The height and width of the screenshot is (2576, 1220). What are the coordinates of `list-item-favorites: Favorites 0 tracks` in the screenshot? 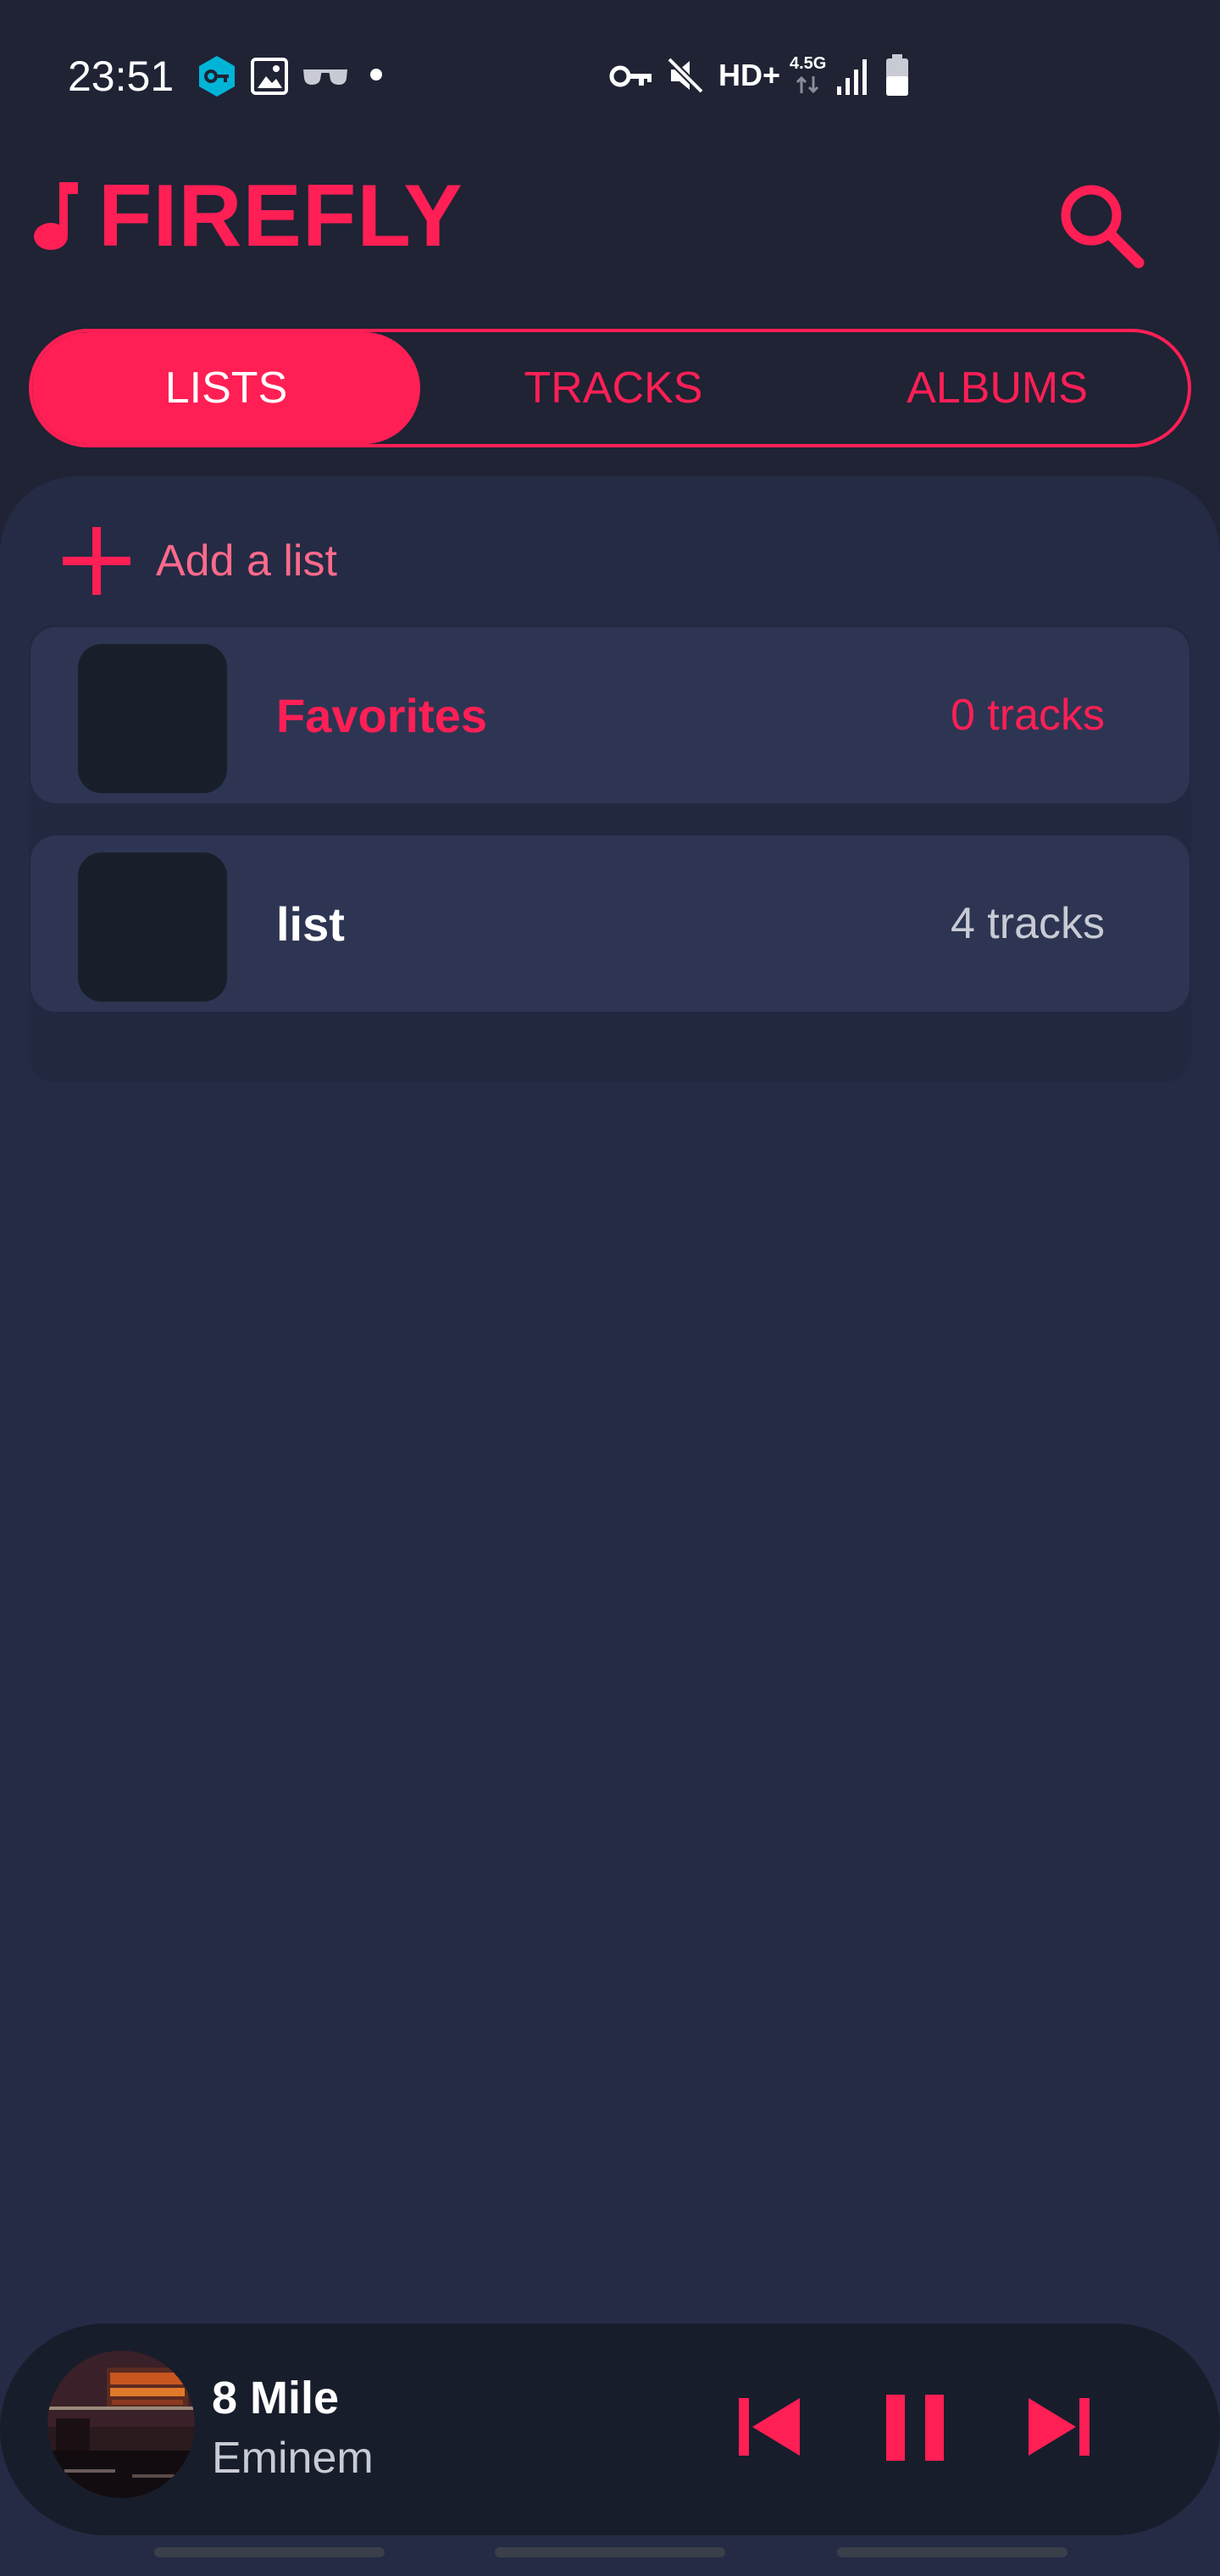 It's located at (610, 715).